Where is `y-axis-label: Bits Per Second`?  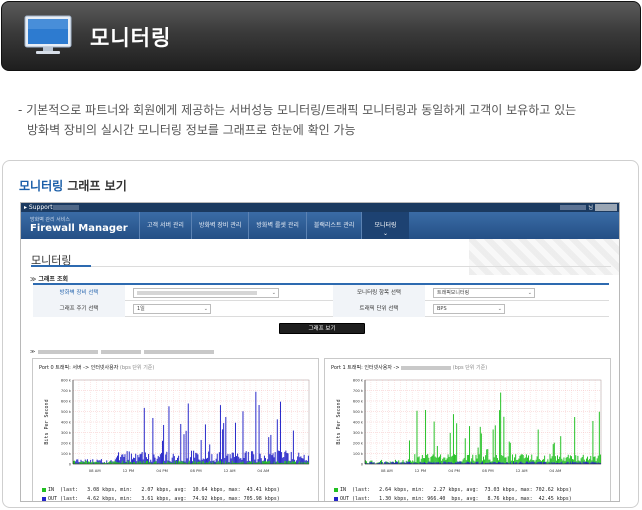
y-axis-label: Bits Per Second is located at coordinates (47, 421).